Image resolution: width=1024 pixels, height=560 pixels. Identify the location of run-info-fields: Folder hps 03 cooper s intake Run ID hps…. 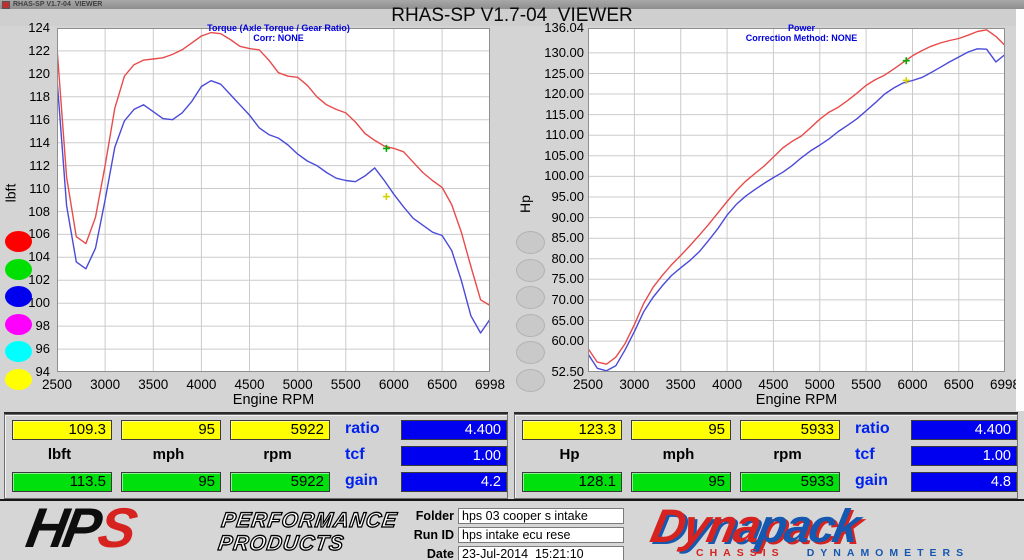
(512, 534).